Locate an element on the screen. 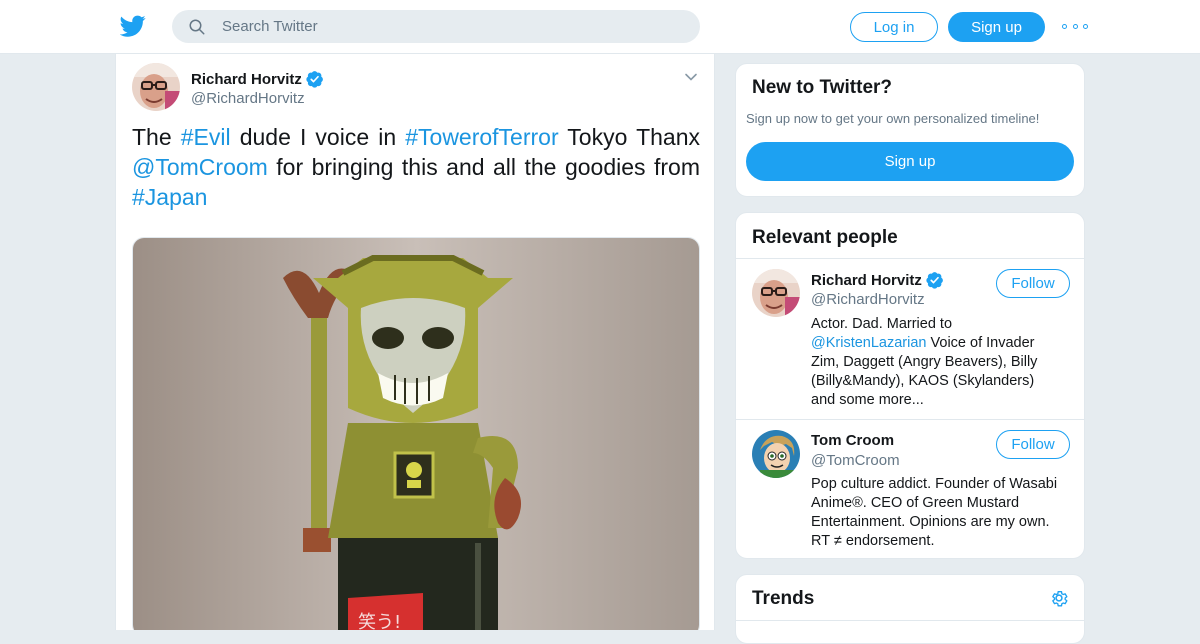  twitter-bird-icon is located at coordinates (133, 26).